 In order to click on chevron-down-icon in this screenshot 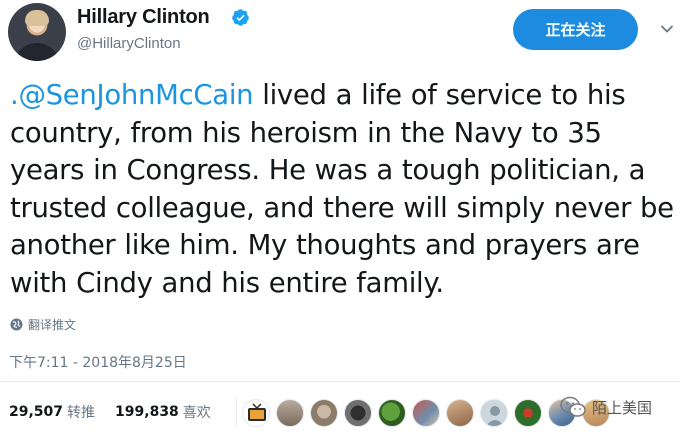, I will do `click(667, 29)`.